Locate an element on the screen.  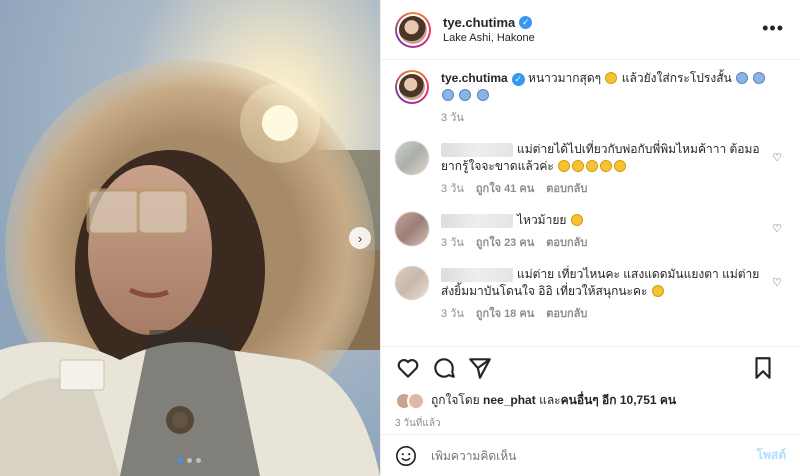
caption-time: 3 วัน is located at coordinates (452, 118).